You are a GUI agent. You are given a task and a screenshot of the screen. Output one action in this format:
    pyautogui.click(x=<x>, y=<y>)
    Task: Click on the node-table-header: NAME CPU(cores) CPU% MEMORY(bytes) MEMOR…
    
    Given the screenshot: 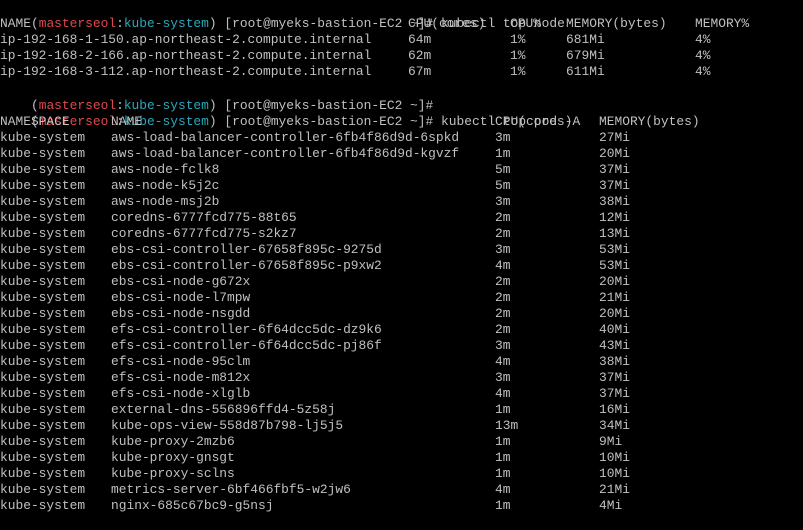 What is the action you would take?
    pyautogui.click(x=401, y=24)
    